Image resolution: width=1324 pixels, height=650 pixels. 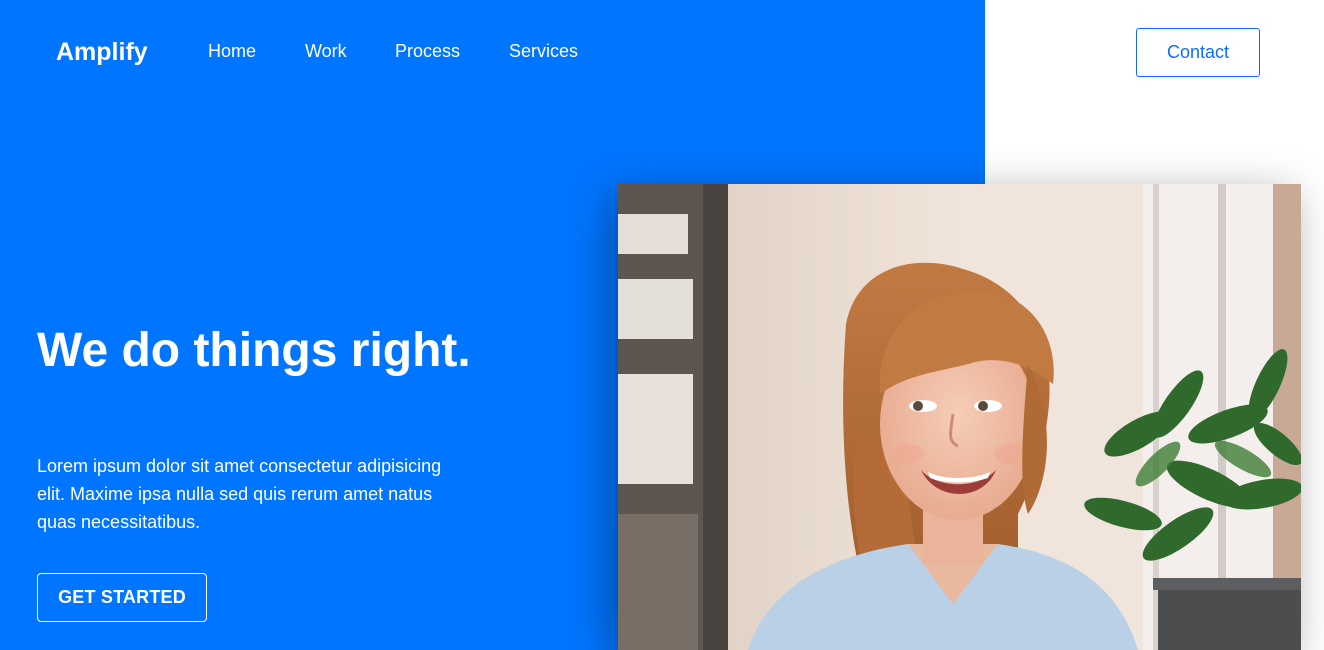 I want to click on brand-logo: Amplify, so click(x=102, y=52).